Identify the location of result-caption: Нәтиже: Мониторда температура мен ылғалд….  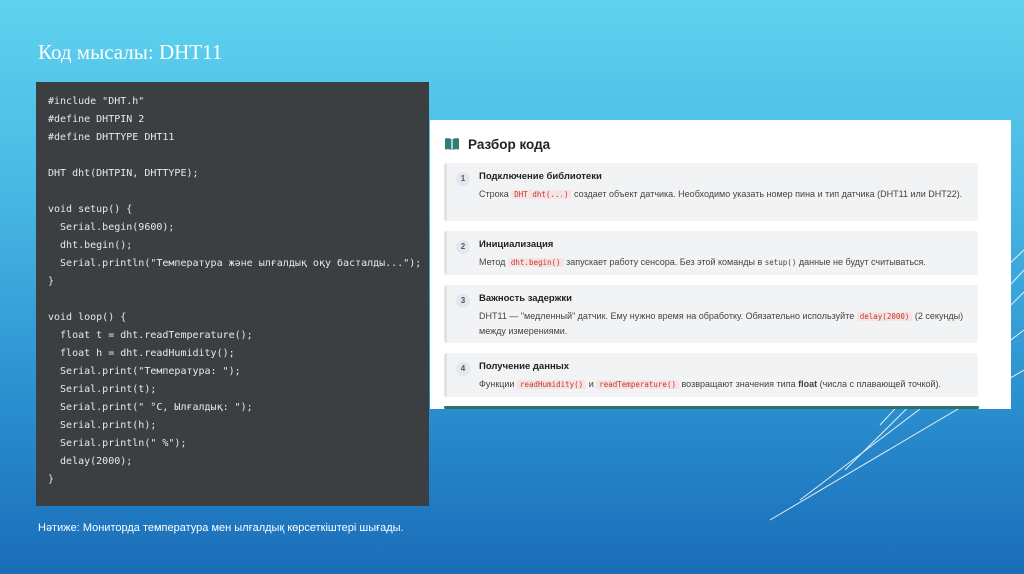
(221, 528).